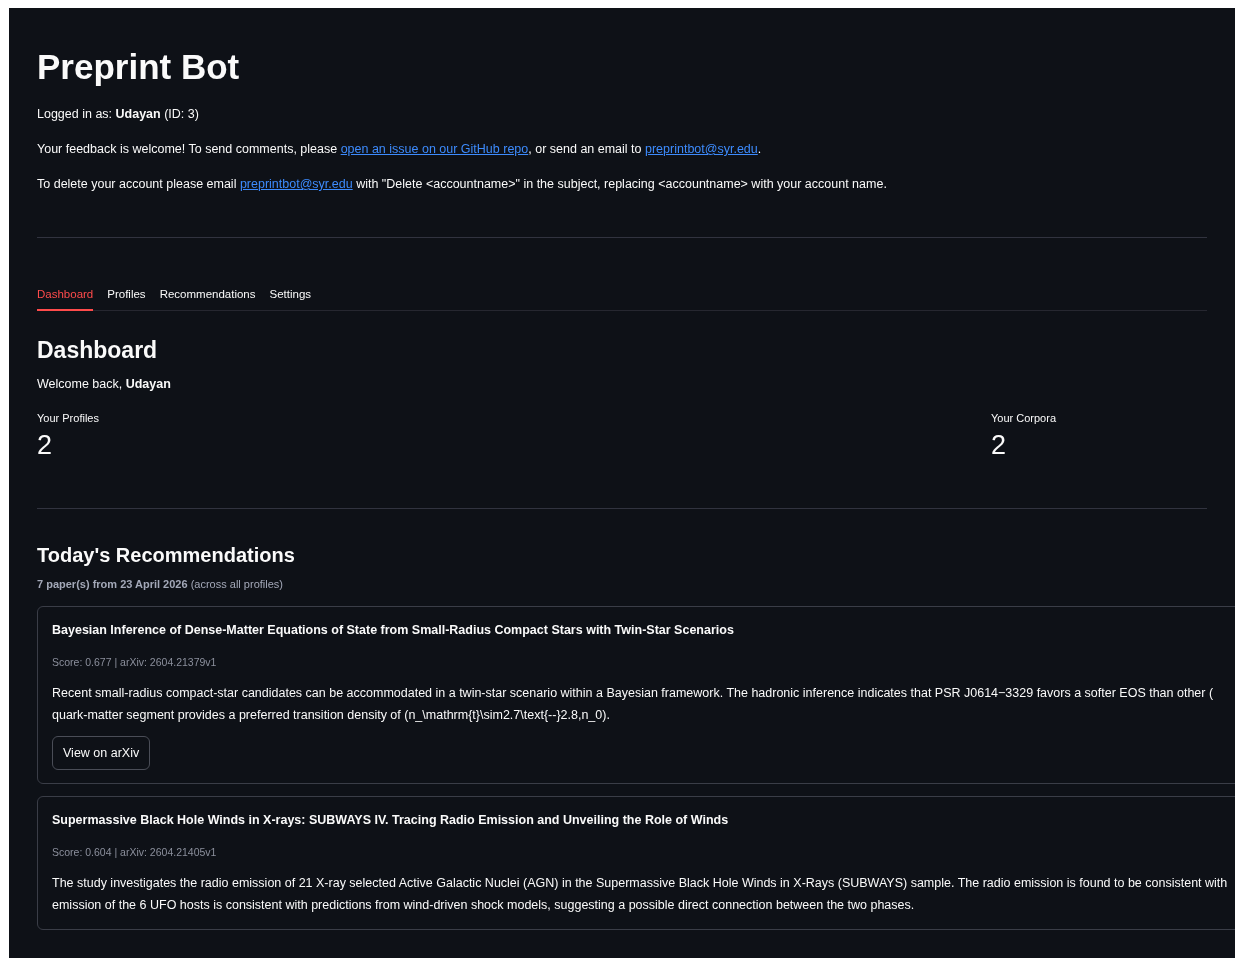 This screenshot has height=958, width=1235. What do you see at coordinates (393, 630) in the screenshot?
I see `paper-title: Bayesian Inference of Dense-Matter Equations of State from Small-Radius Compact Stars with Twin-Star Scenarios` at bounding box center [393, 630].